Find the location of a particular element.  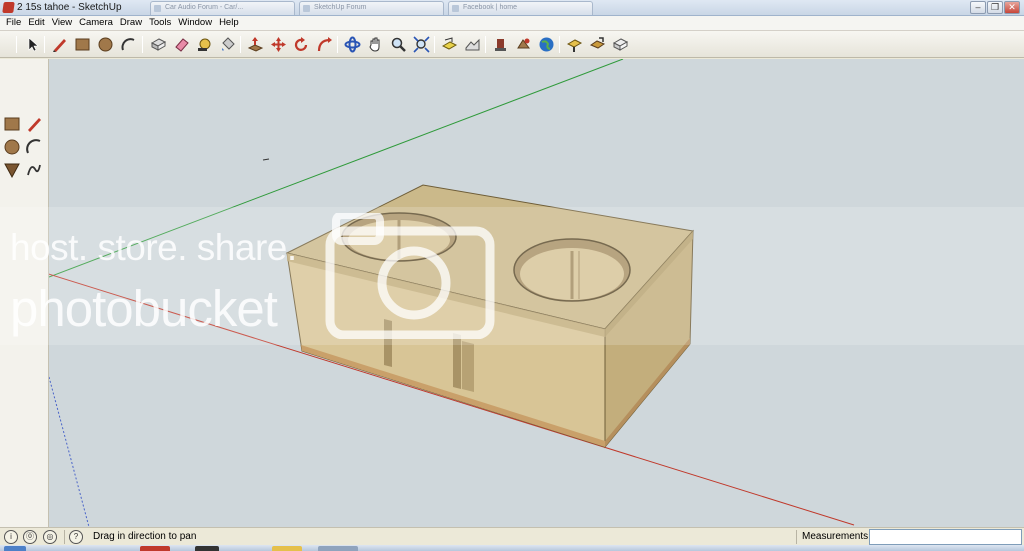

eraser-tool-icon is located at coordinates (181, 44).